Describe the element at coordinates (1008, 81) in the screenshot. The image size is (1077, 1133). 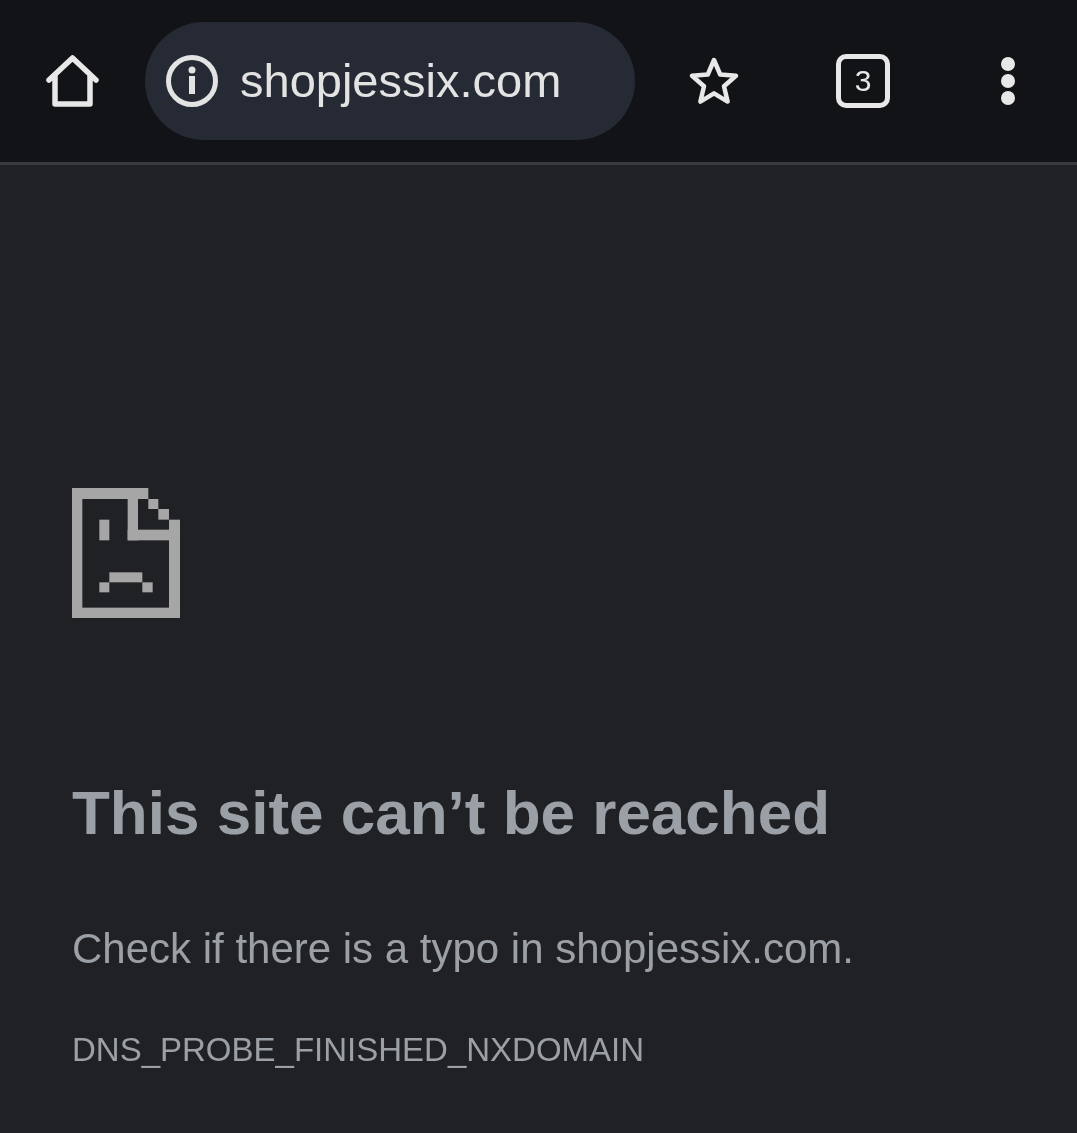
I see `menu-icon` at that location.